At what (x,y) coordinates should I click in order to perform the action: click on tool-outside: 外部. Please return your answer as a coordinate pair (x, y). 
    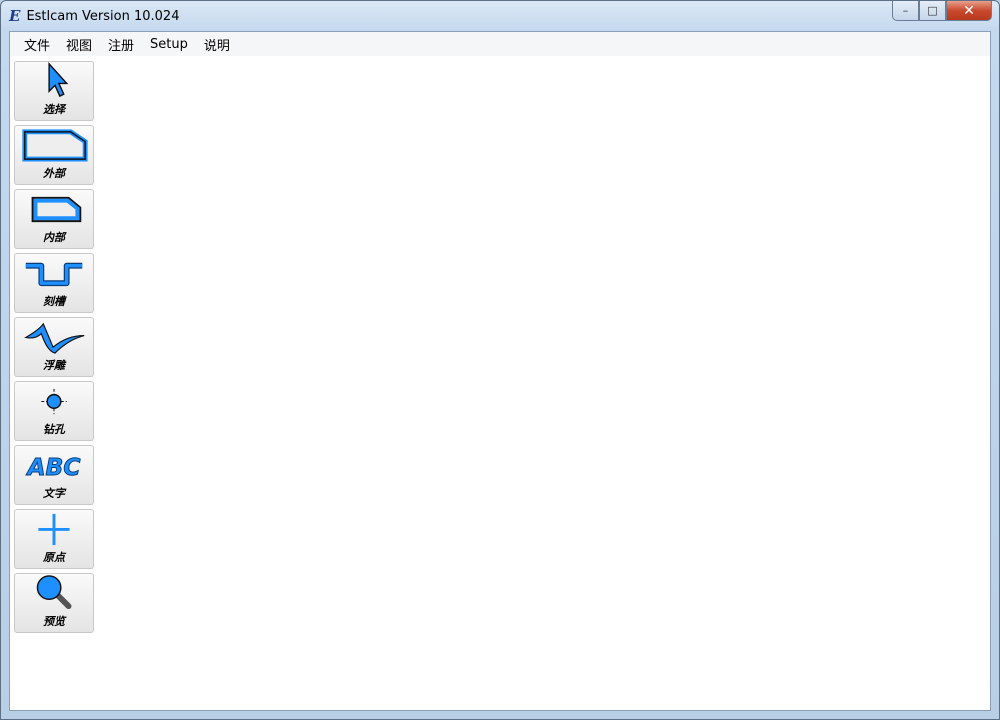
    Looking at the image, I should click on (54, 155).